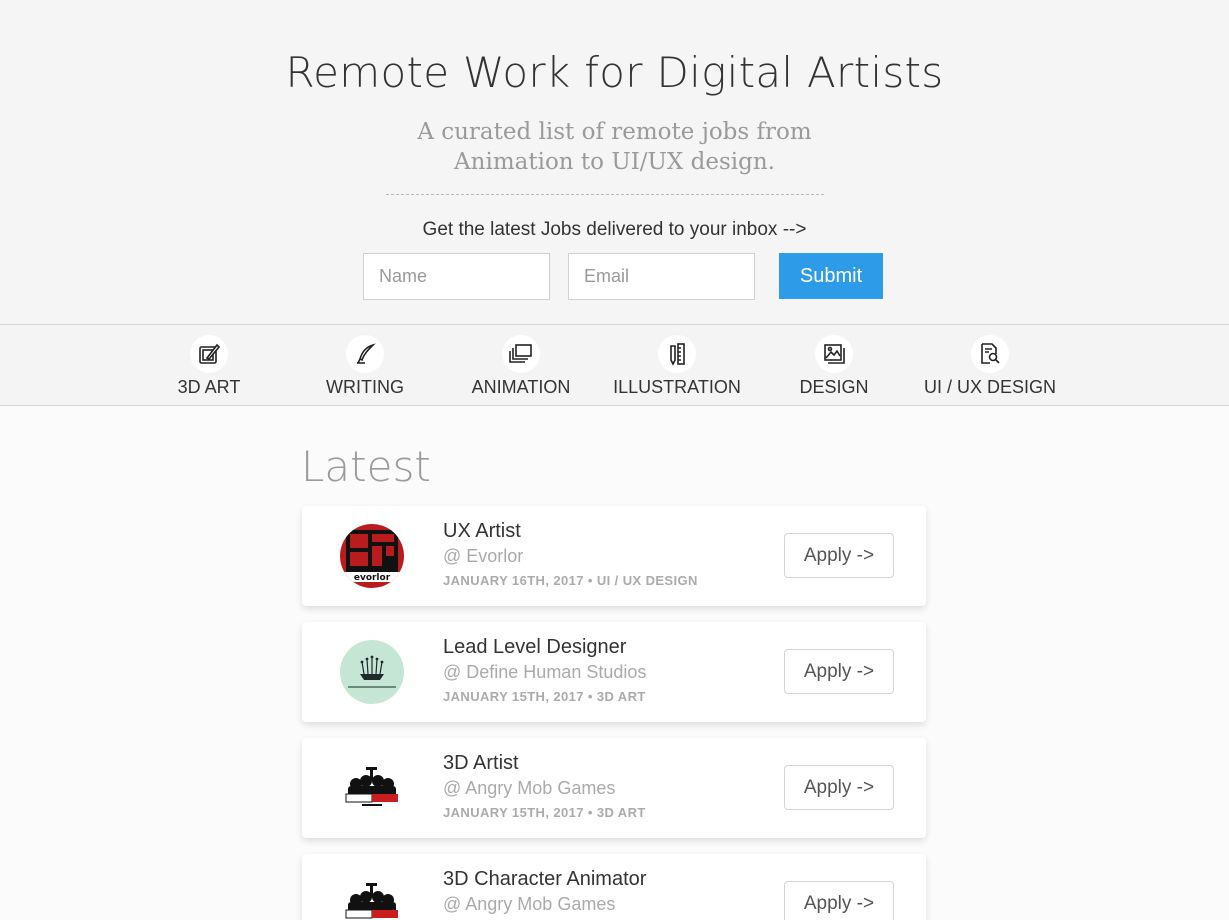  I want to click on latest-heading: Latest, so click(366, 466).